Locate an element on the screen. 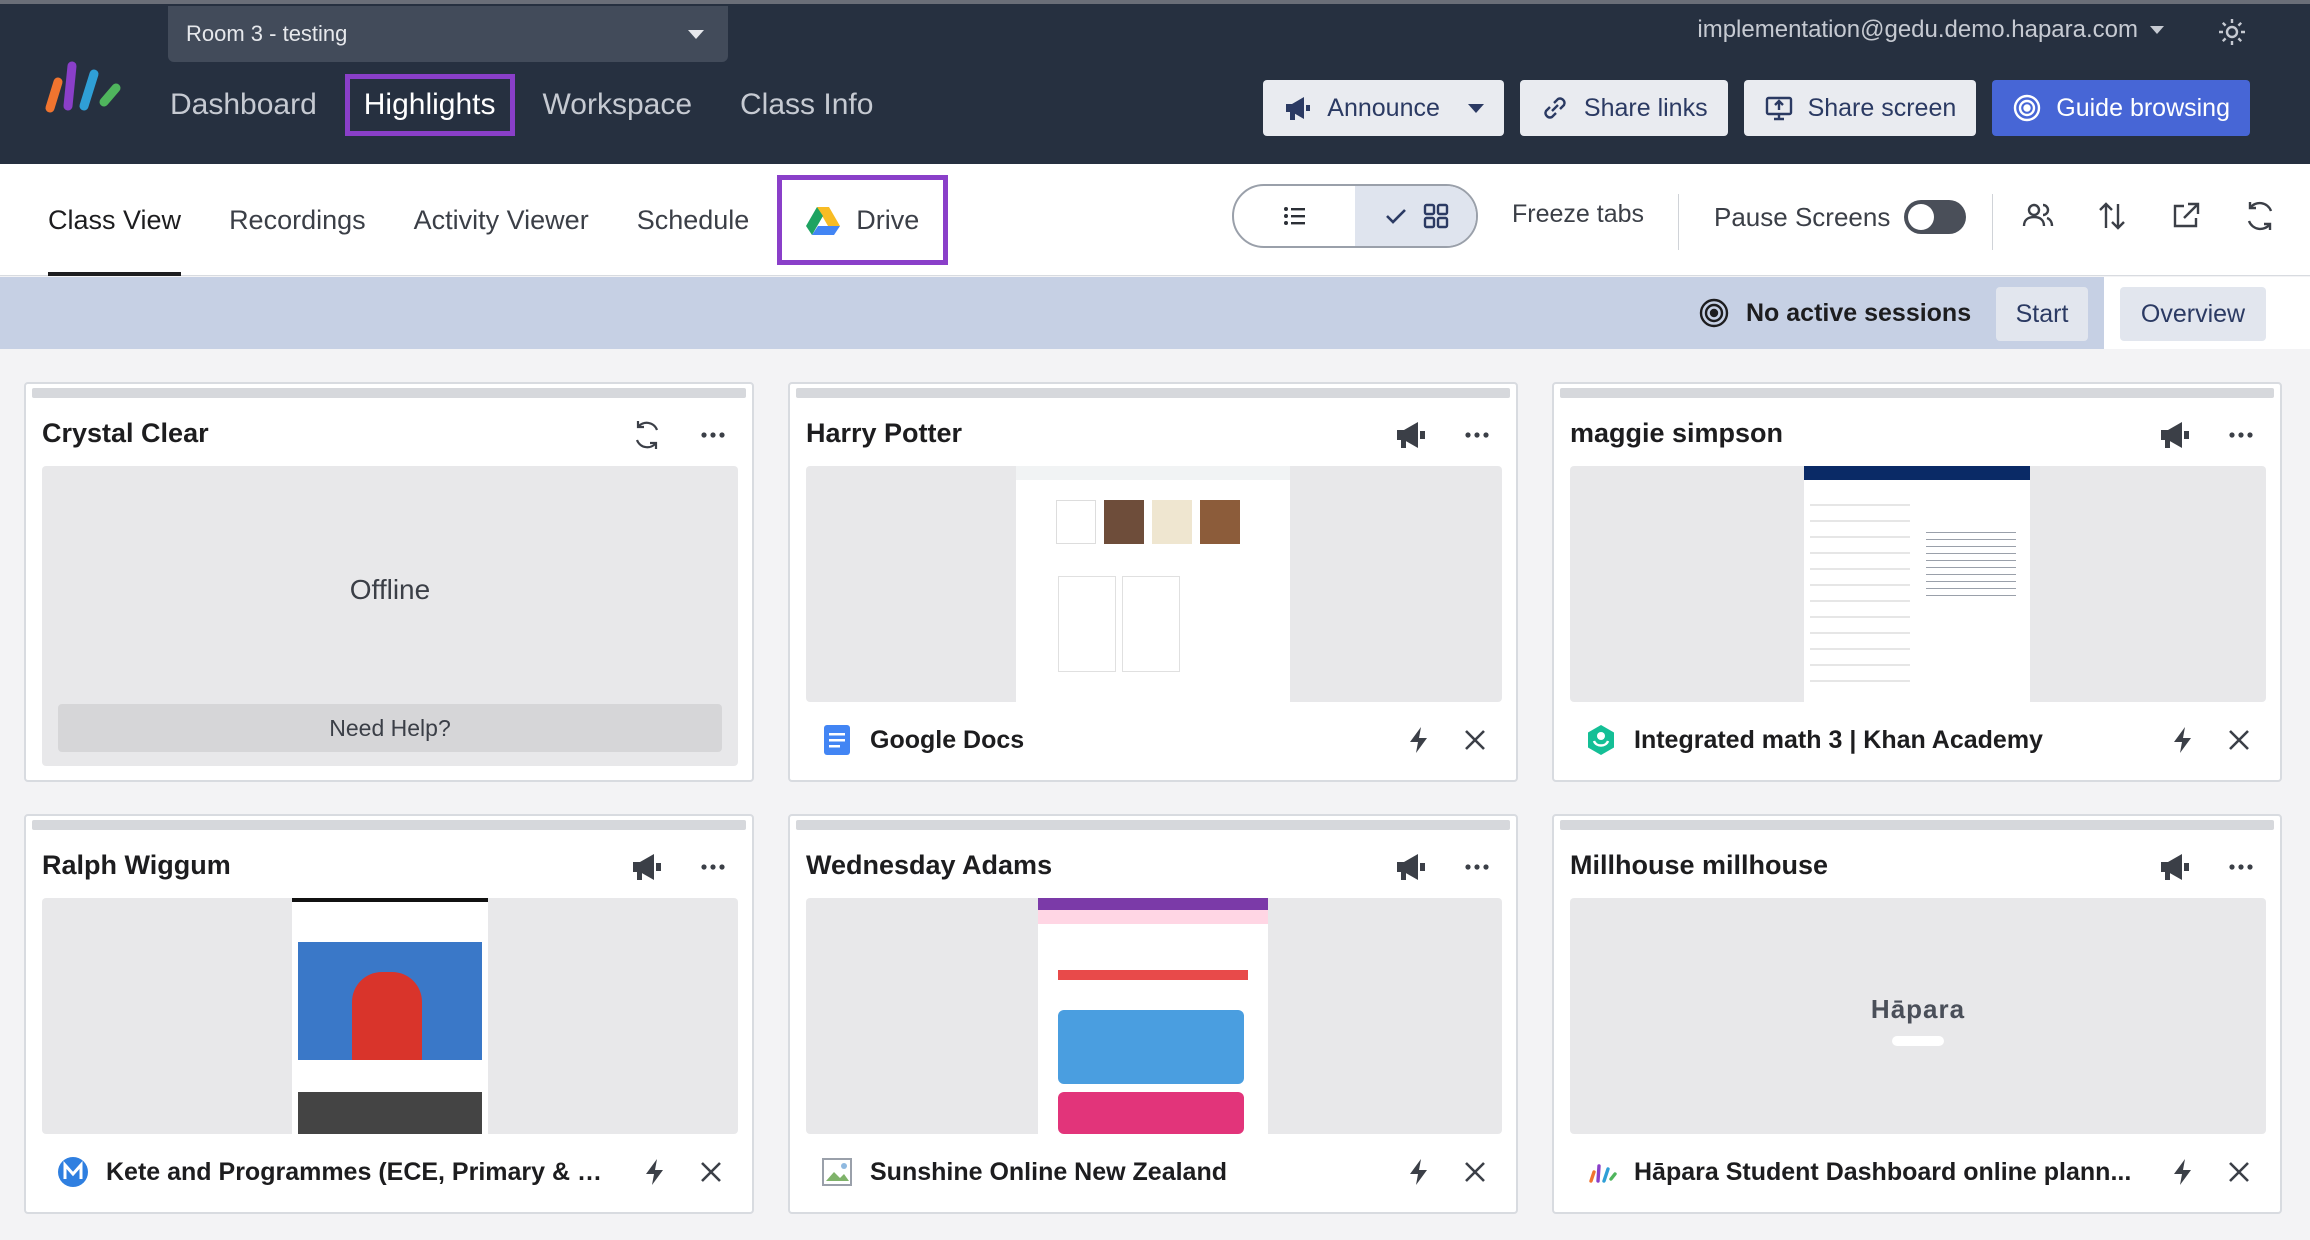 This screenshot has width=2310, height=1240. announce-button: Announce is located at coordinates (1383, 108).